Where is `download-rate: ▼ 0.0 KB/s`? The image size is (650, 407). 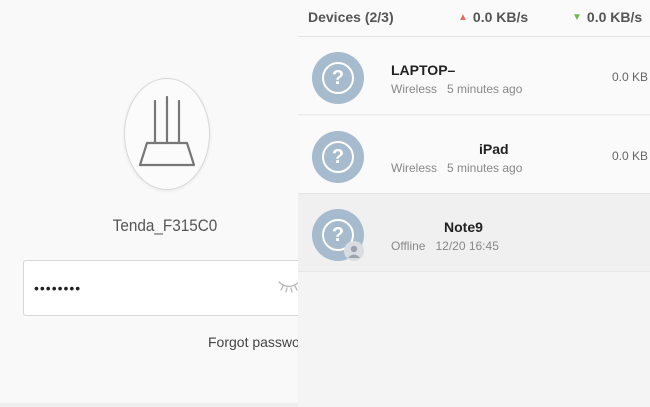 download-rate: ▼ 0.0 KB/s is located at coordinates (607, 17).